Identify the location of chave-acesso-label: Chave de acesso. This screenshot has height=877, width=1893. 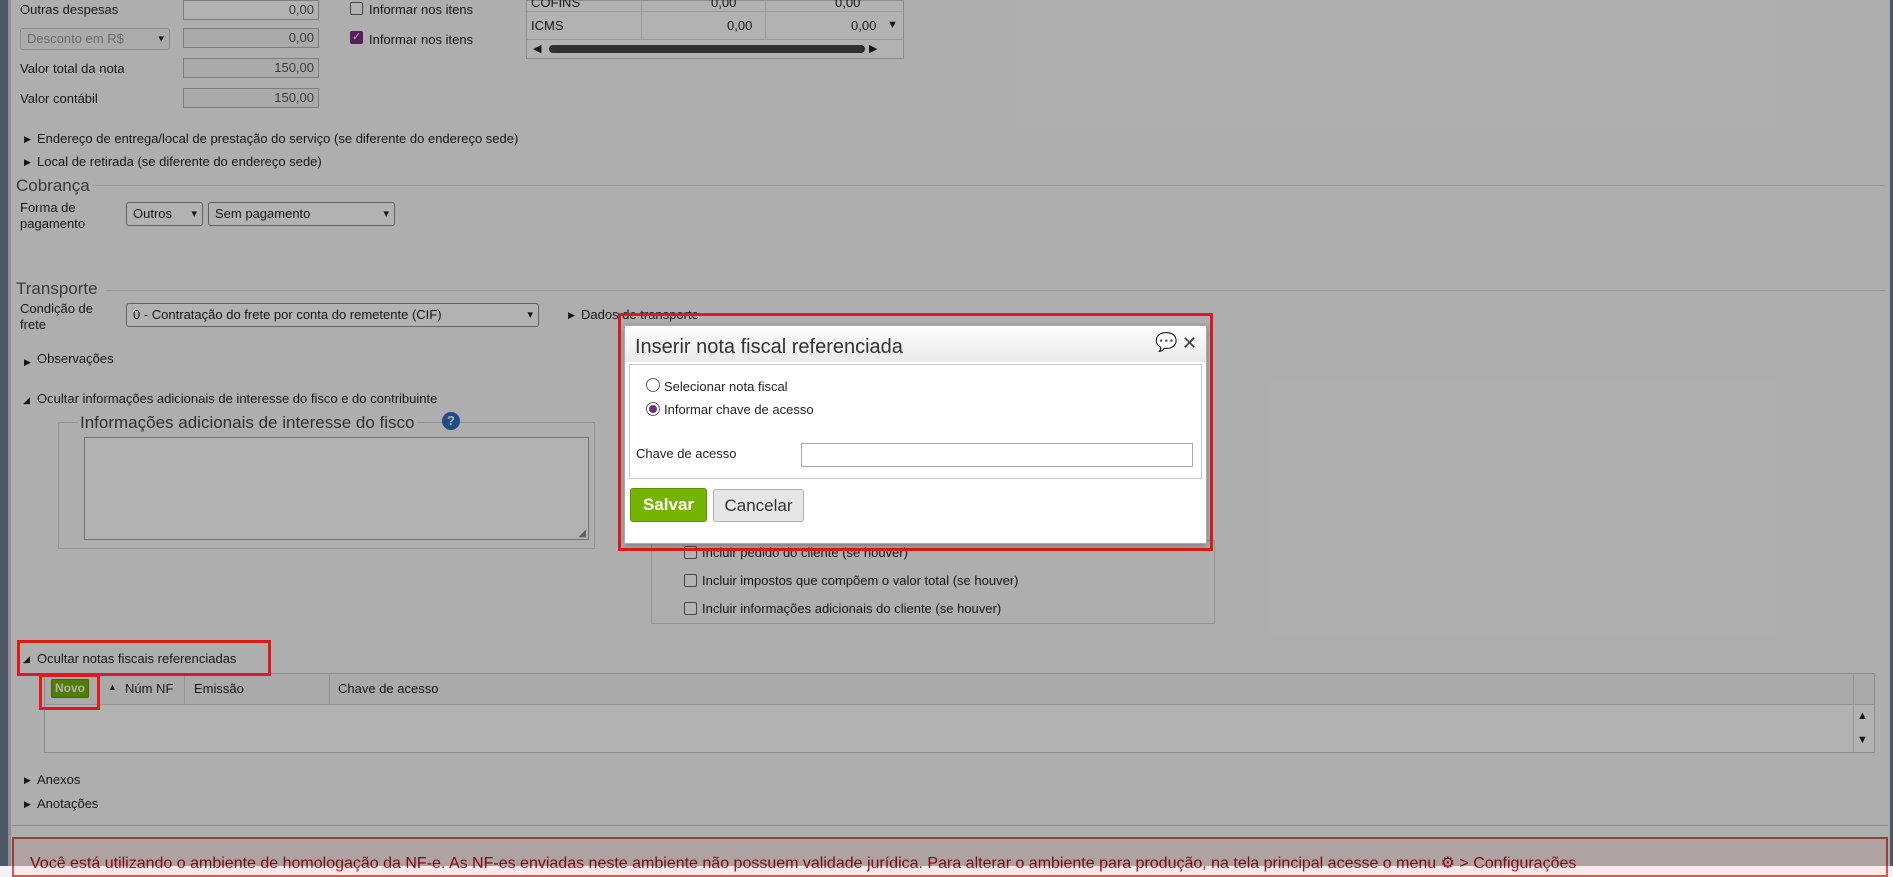
(686, 453).